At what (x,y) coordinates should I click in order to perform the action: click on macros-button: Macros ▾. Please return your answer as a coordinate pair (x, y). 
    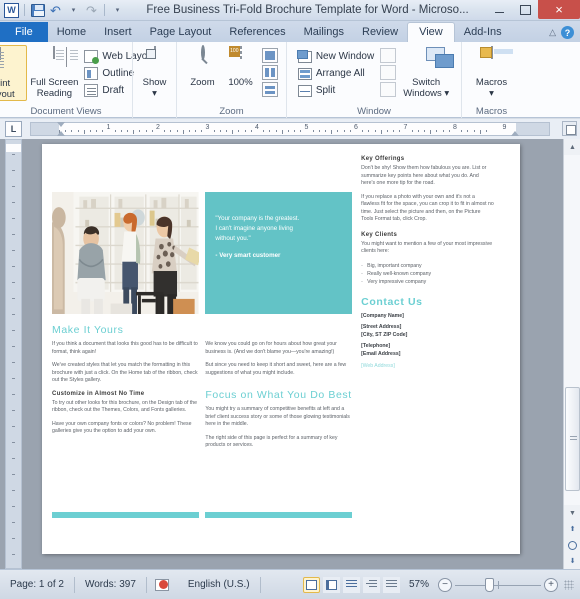
    Looking at the image, I should click on (492, 72).